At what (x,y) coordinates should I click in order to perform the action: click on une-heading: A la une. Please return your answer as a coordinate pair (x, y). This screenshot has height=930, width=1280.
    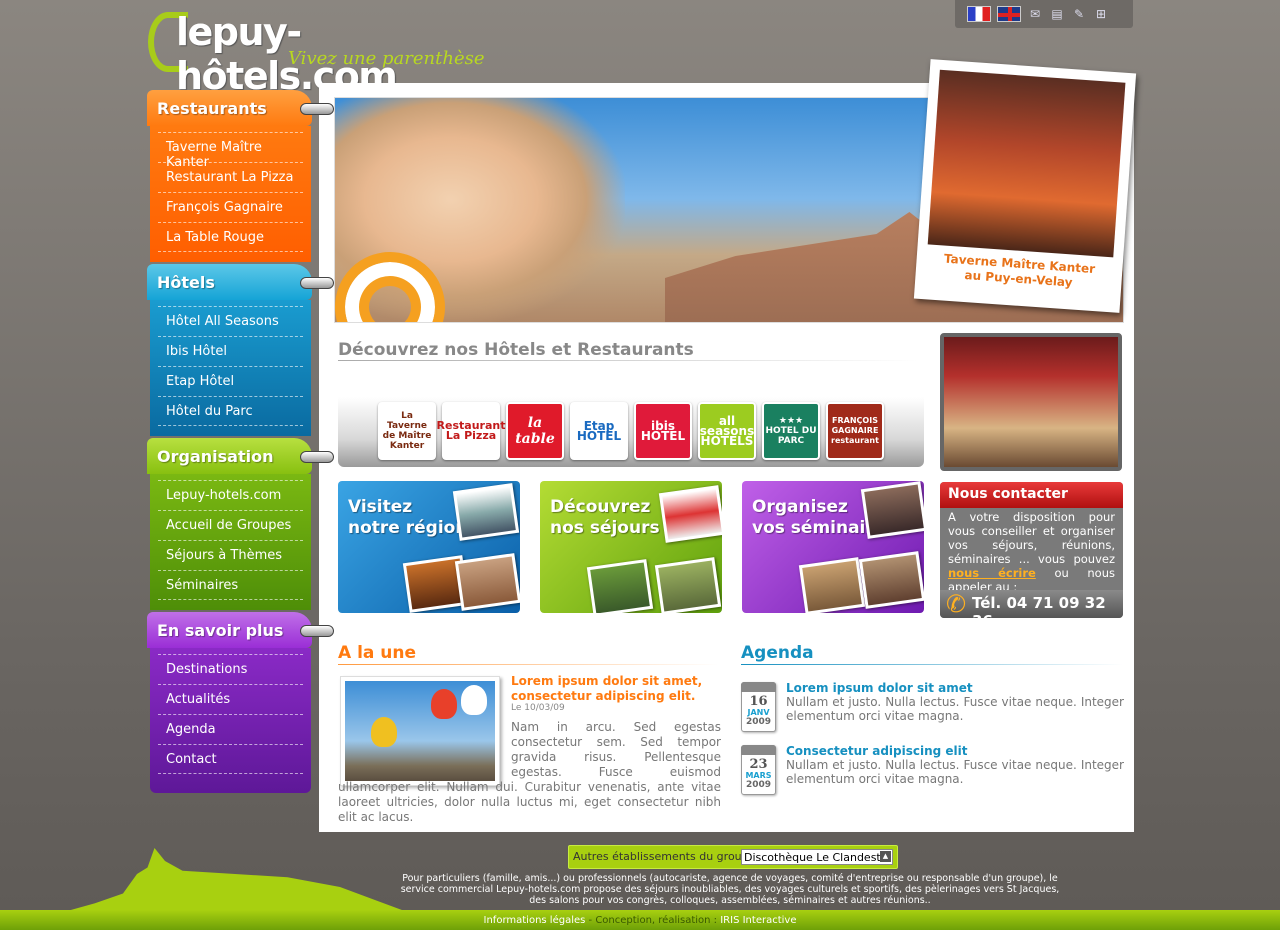
    Looking at the image, I should click on (377, 653).